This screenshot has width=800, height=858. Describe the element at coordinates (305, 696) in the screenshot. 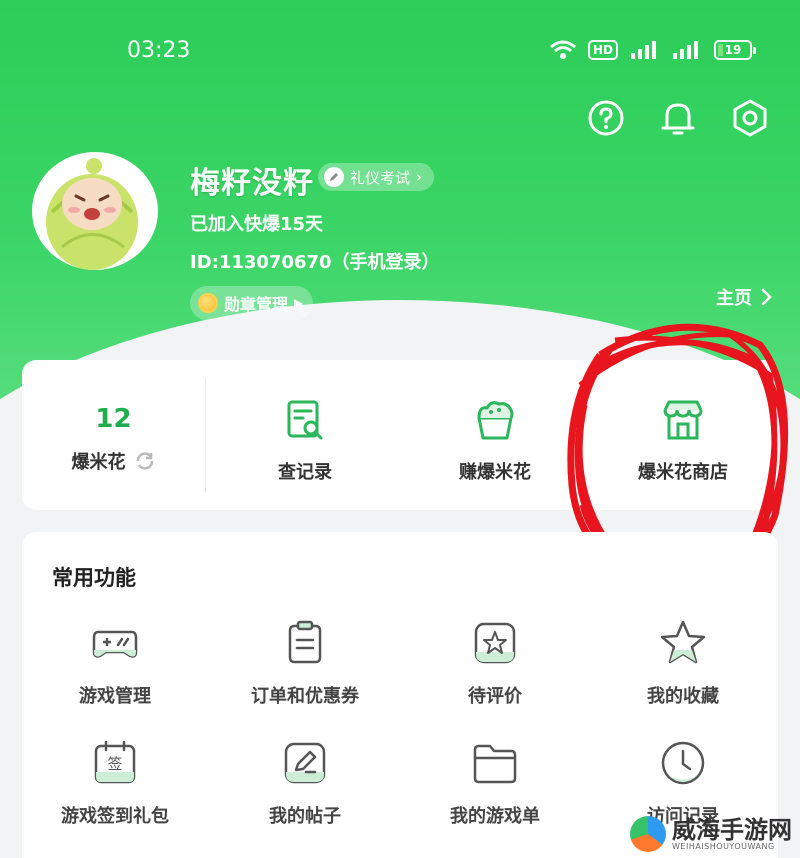

I see `grid-item-label: 订单和优惠券` at that location.